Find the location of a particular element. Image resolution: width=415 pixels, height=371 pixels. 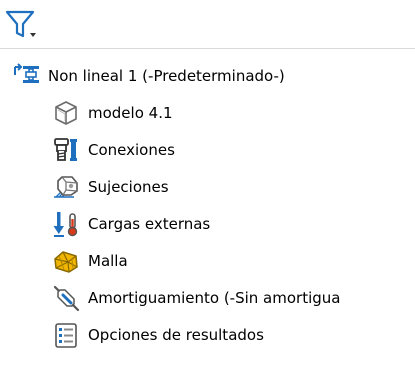

tree-item-connections: Conexiones is located at coordinates (113, 150).